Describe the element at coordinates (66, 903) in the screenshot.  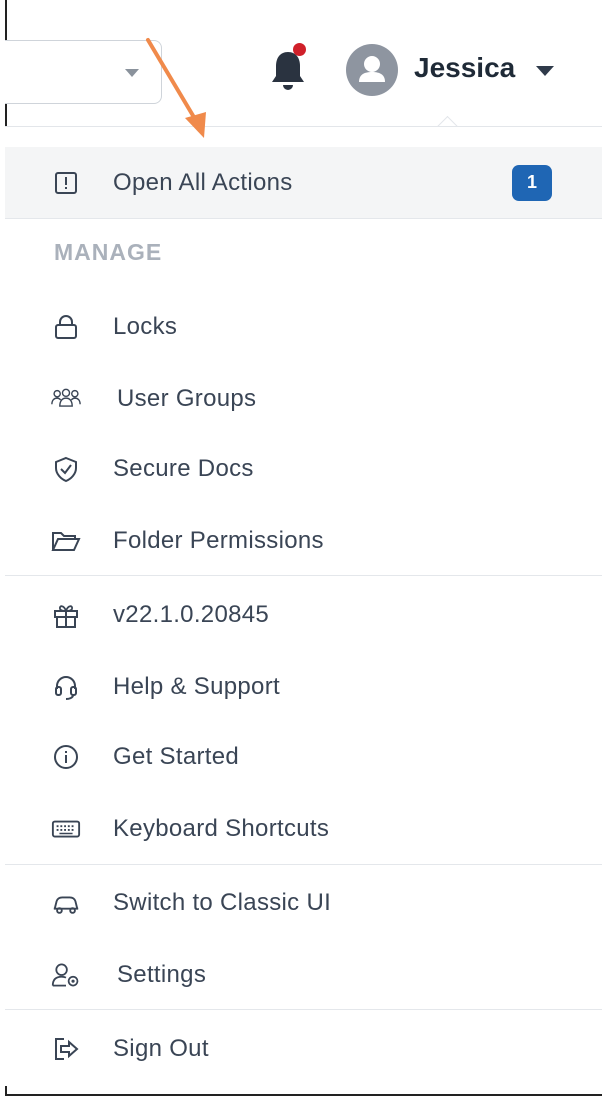
I see `classic-car-icon` at that location.